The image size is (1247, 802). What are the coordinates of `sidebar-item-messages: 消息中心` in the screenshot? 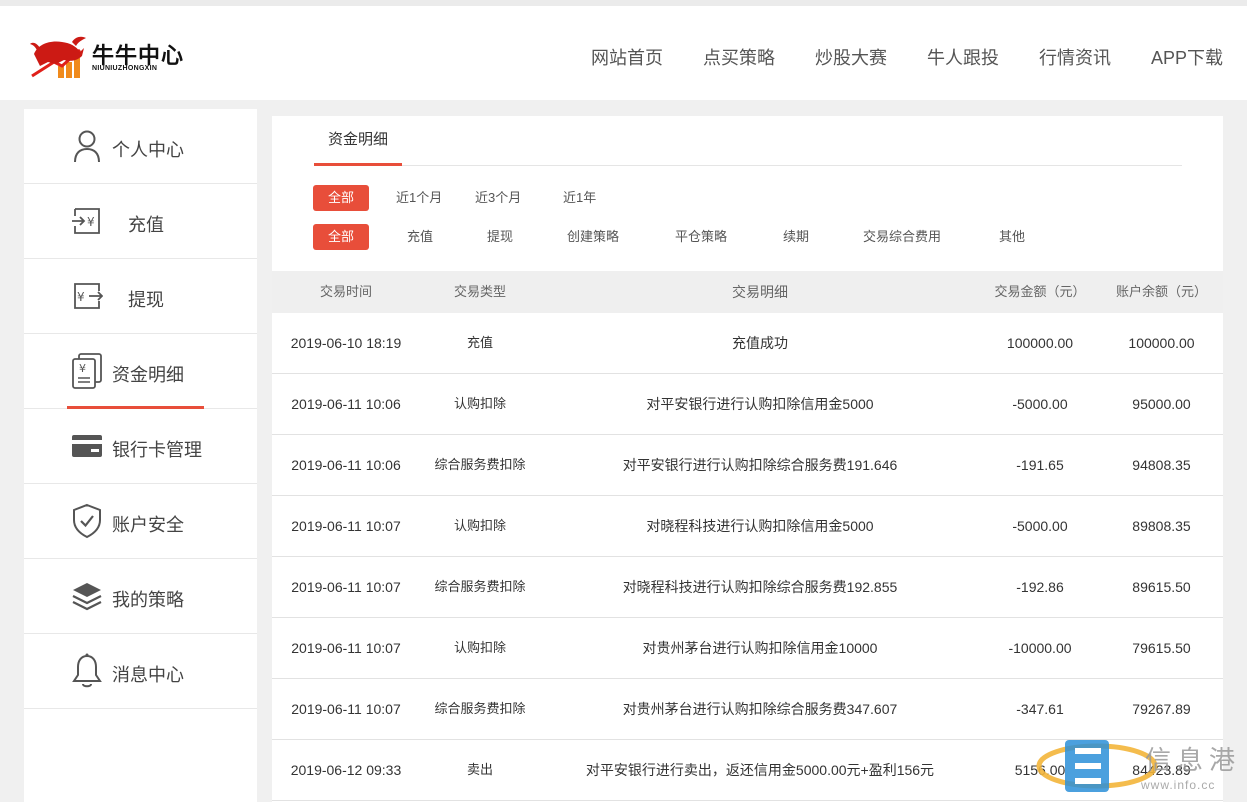 It's located at (140, 671).